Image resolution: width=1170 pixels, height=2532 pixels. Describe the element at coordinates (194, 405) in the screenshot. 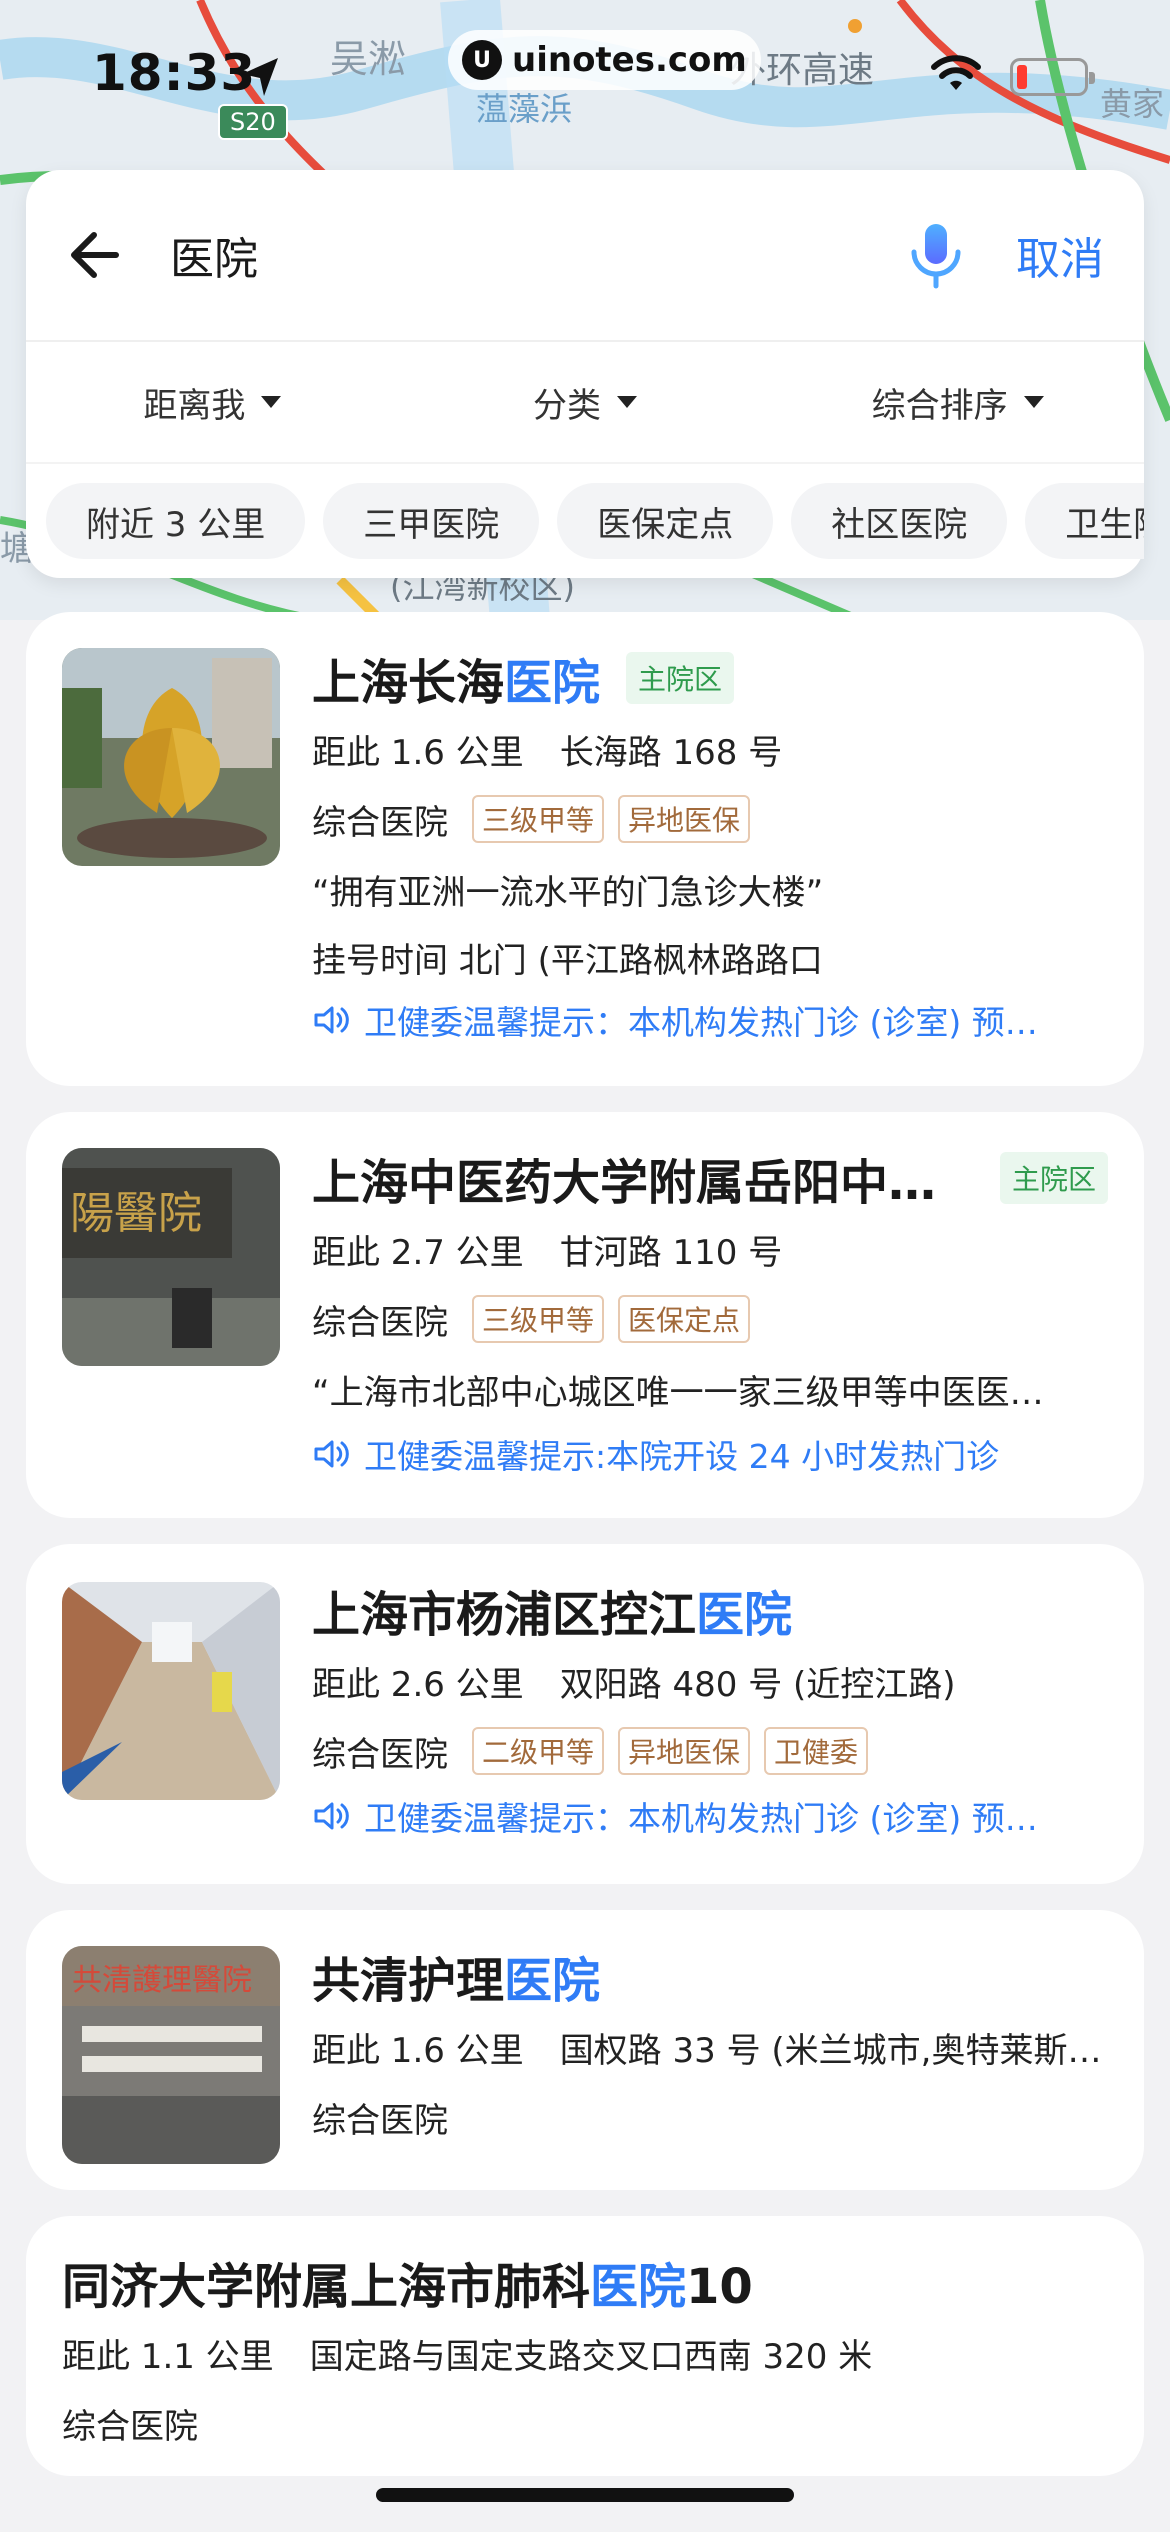

I see `filter-label: 距离我` at that location.